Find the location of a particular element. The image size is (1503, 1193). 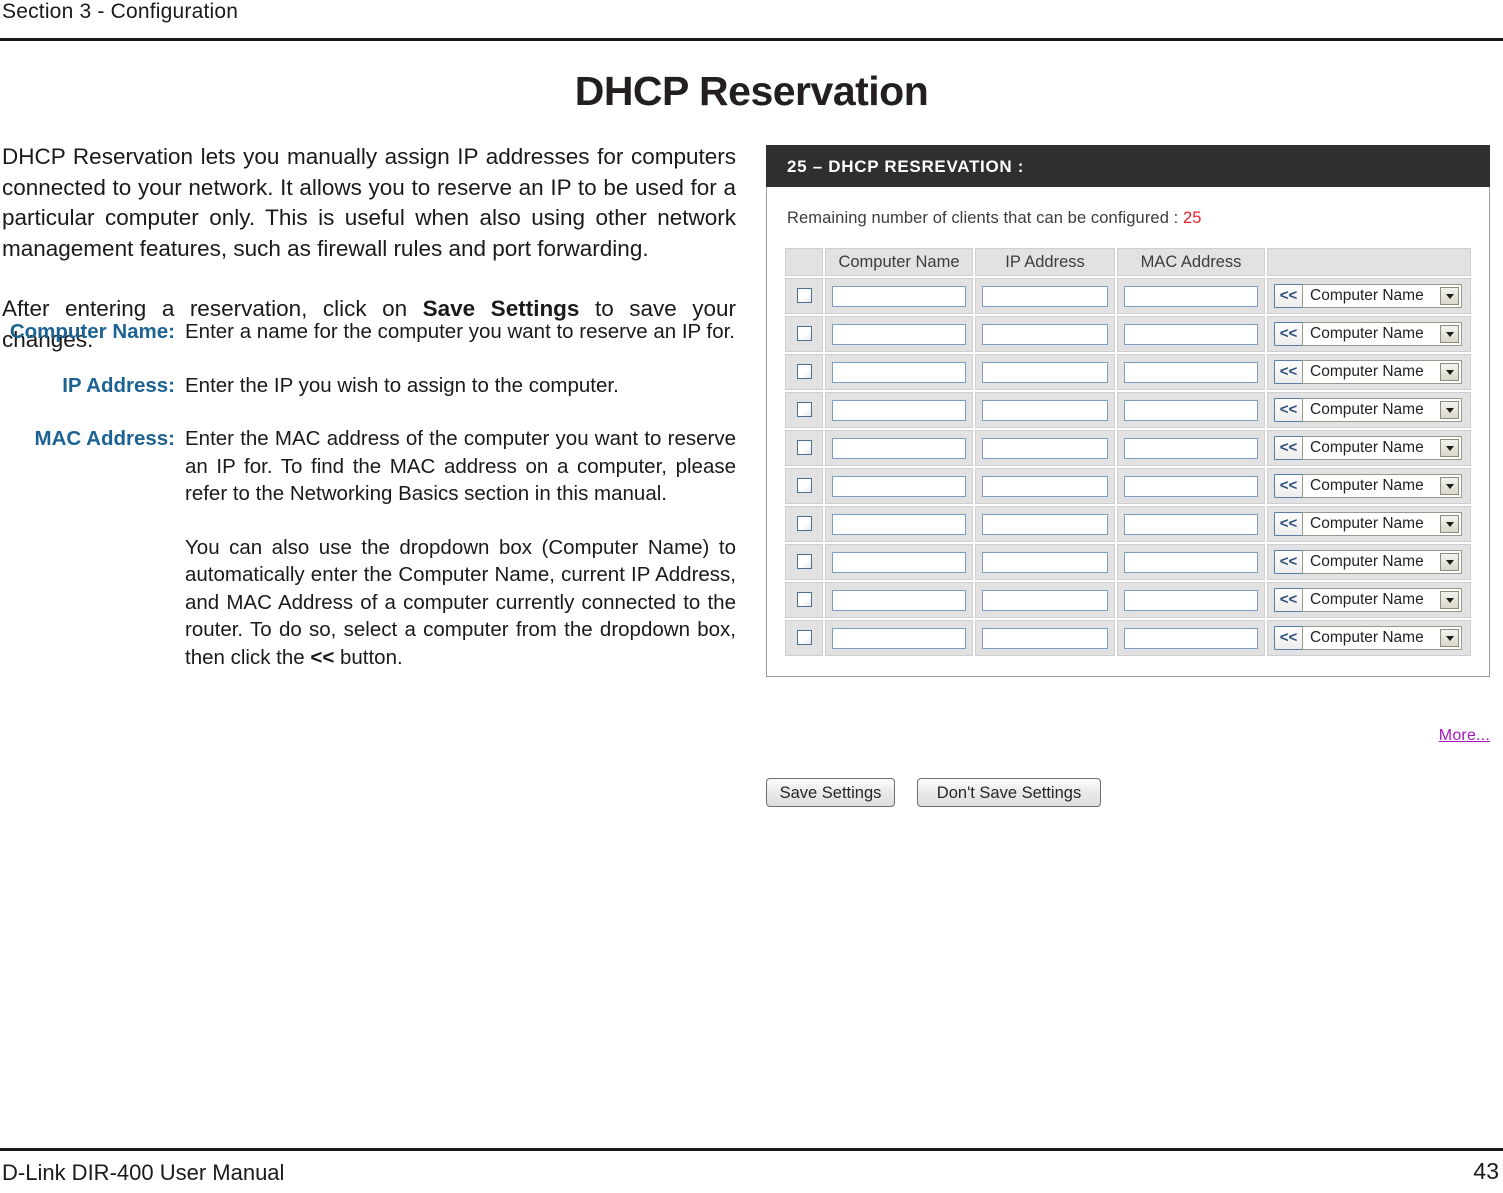

remaining-clients-count: 25 is located at coordinates (1192, 218).